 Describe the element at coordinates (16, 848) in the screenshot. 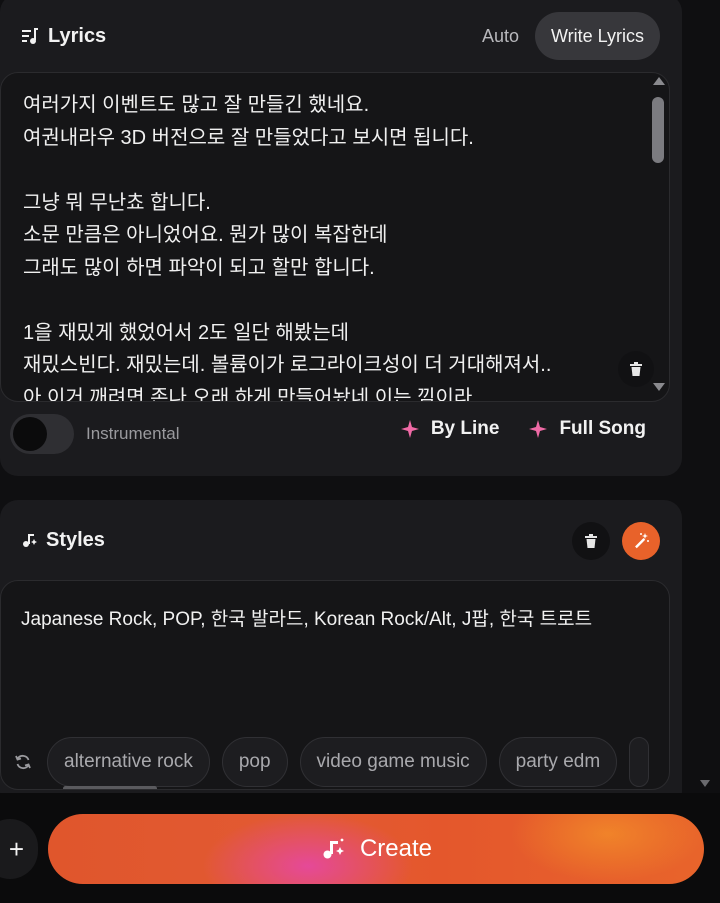

I see `plus-icon: +` at that location.